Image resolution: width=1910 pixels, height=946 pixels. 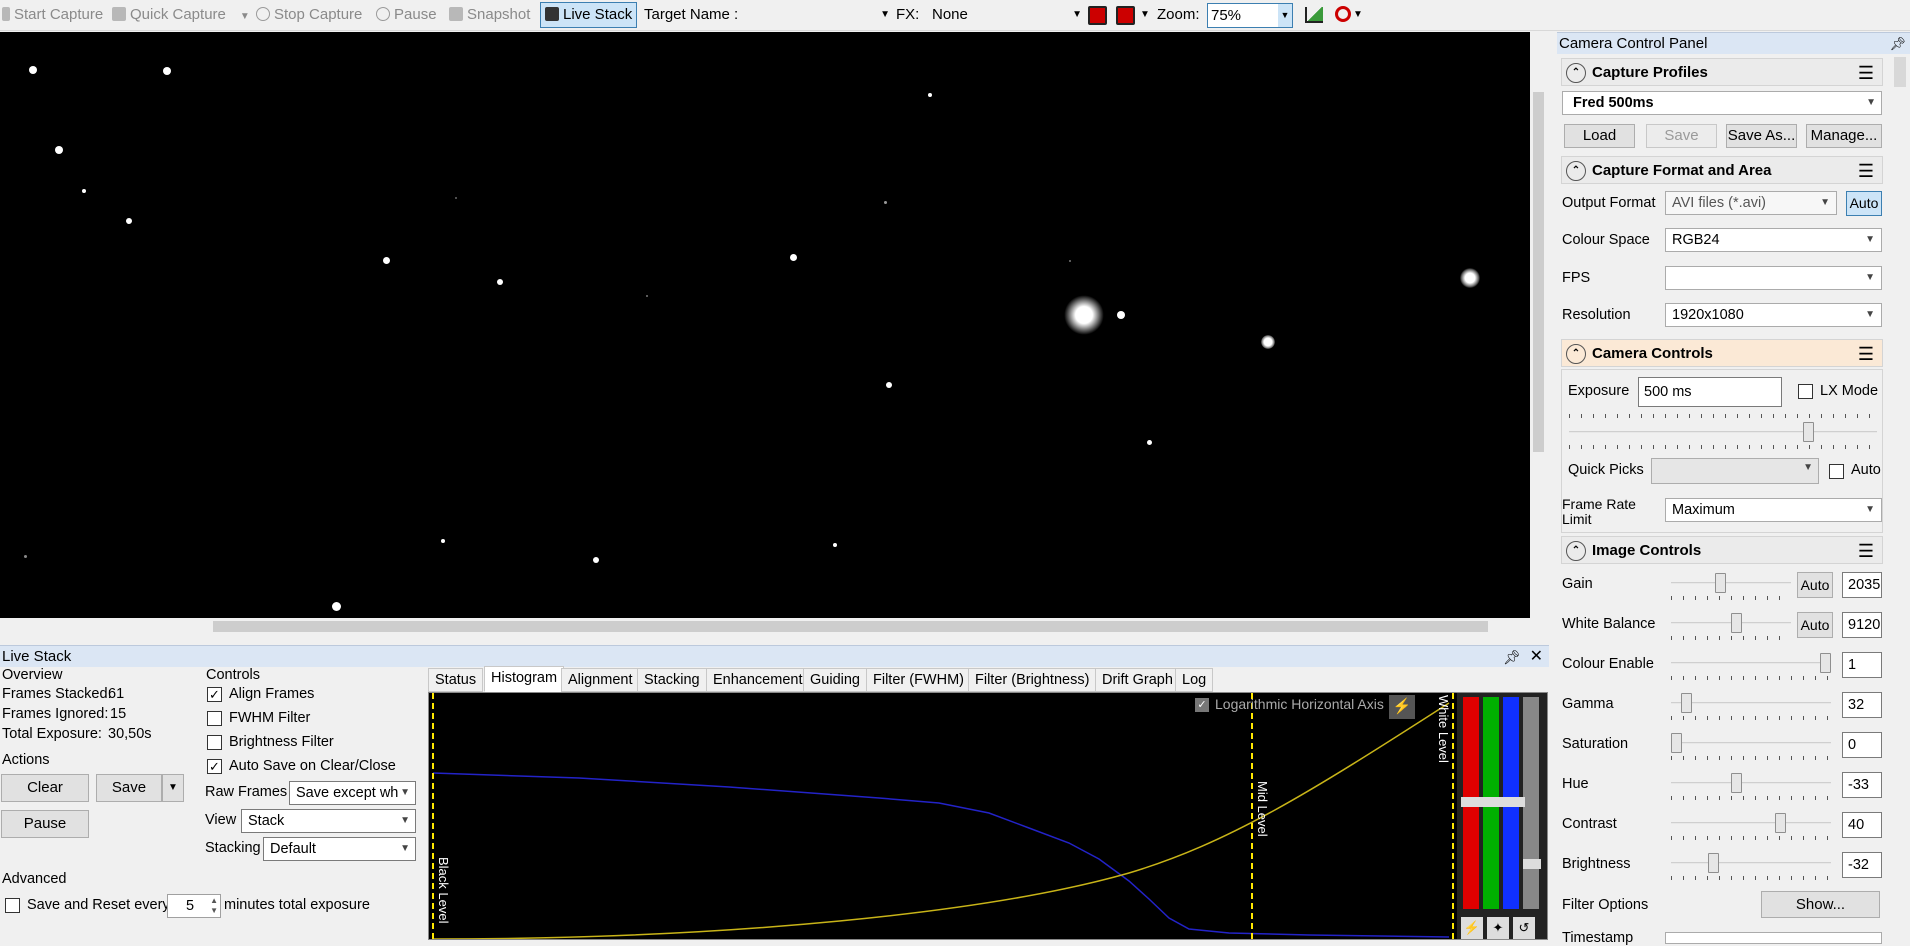 What do you see at coordinates (1815, 585) in the screenshot?
I see `gain-auto-button: Auto` at bounding box center [1815, 585].